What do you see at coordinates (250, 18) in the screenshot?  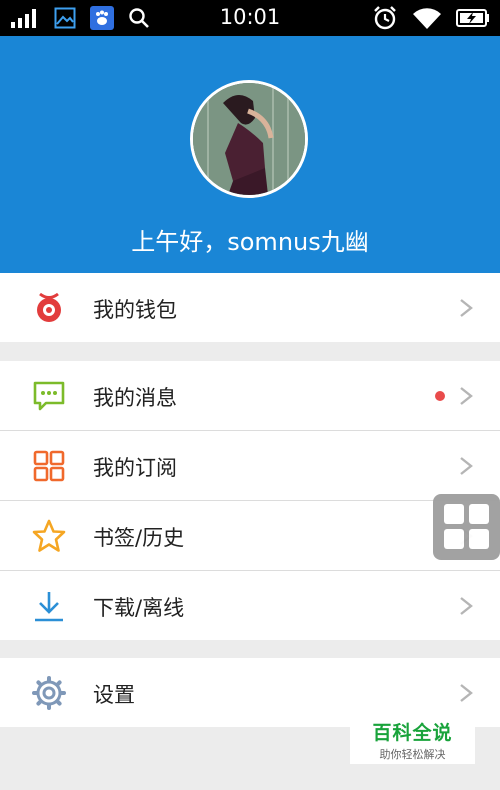 I see `status-bar: 10:01` at bounding box center [250, 18].